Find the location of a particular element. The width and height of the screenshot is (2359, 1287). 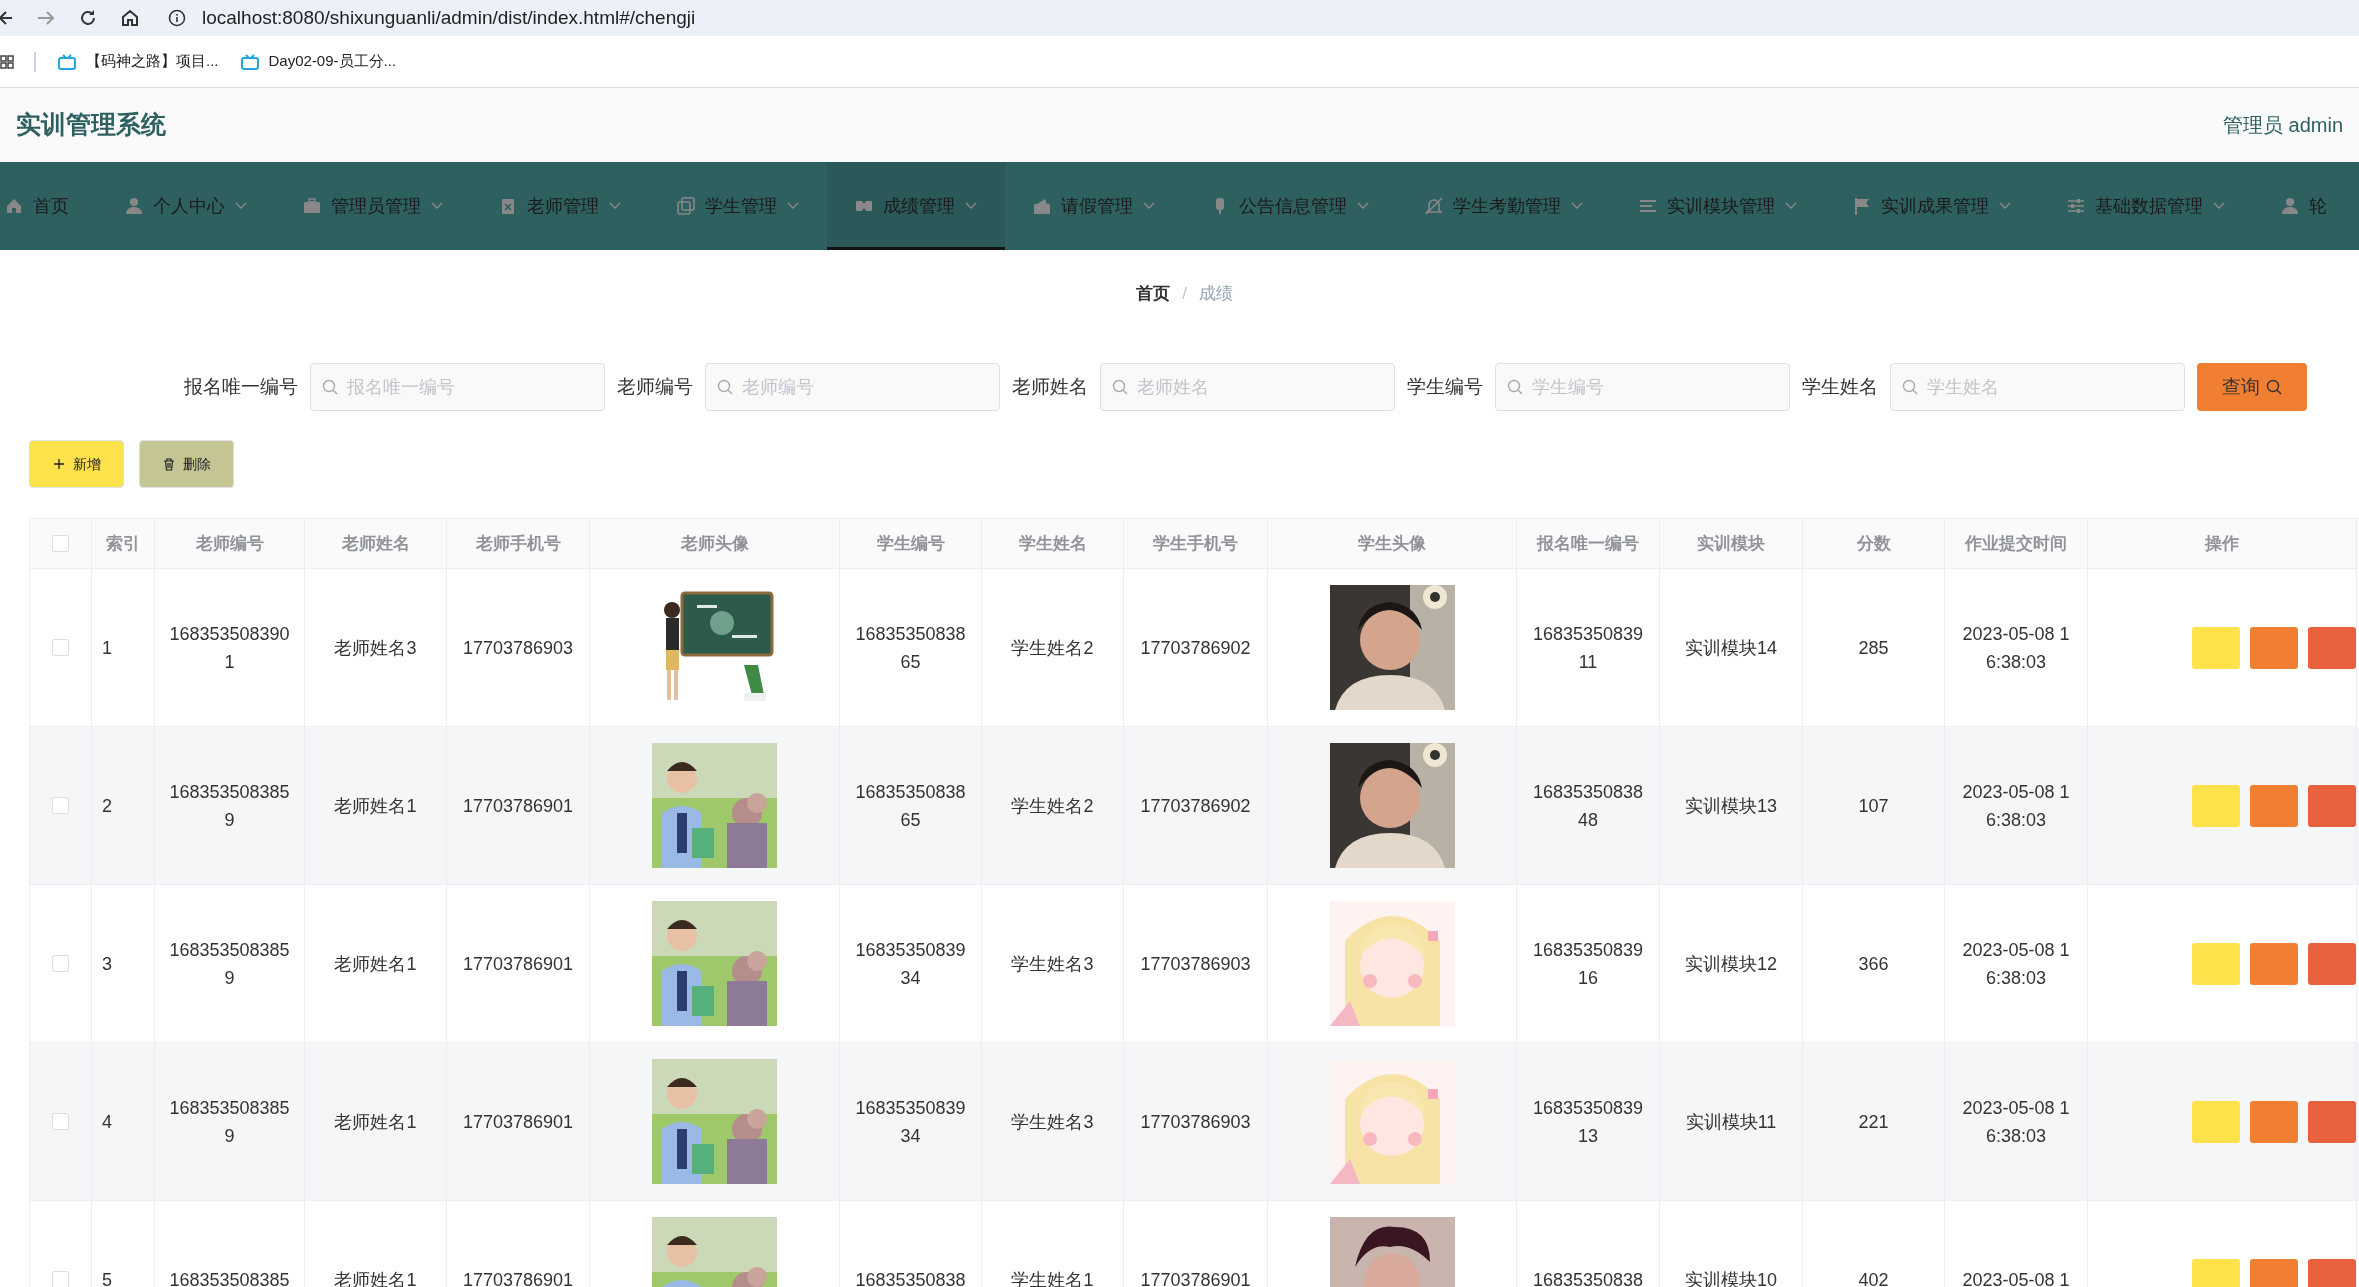

tv-icon is located at coordinates (67, 61).